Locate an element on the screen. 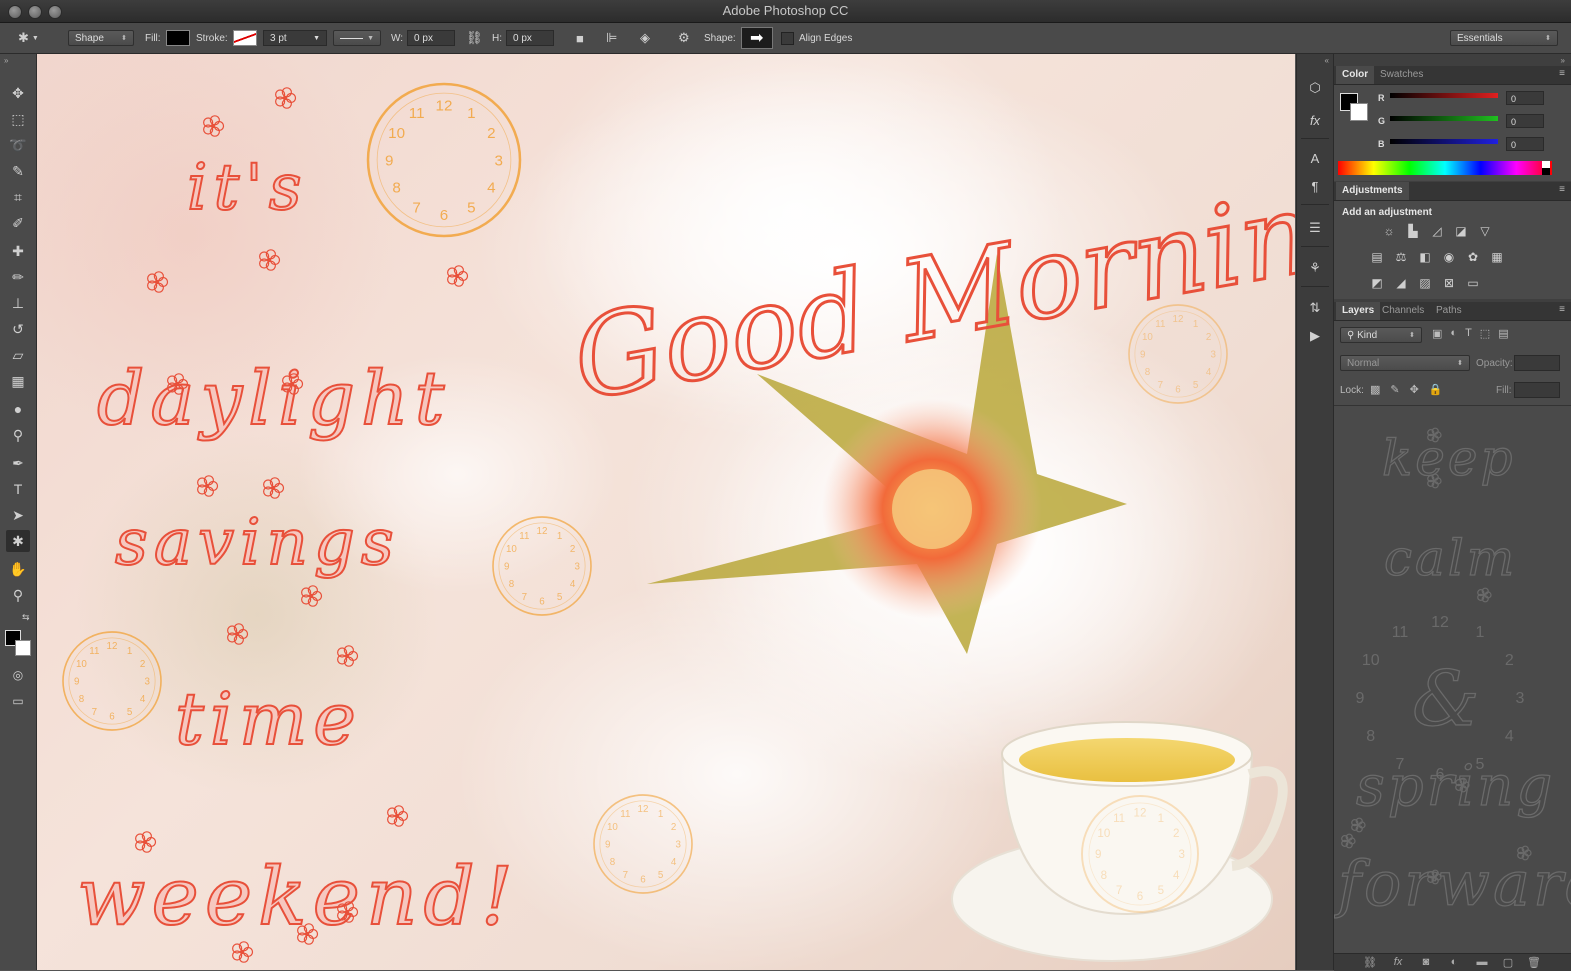  vibrance-icon: ▽ is located at coordinates (1485, 231).